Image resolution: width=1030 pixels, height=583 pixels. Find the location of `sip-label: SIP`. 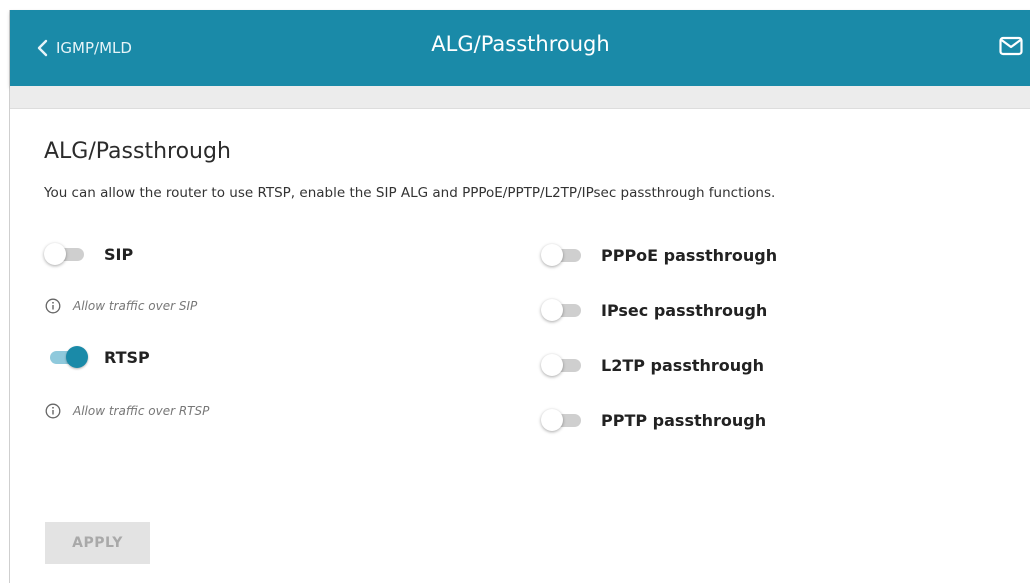

sip-label: SIP is located at coordinates (119, 254).